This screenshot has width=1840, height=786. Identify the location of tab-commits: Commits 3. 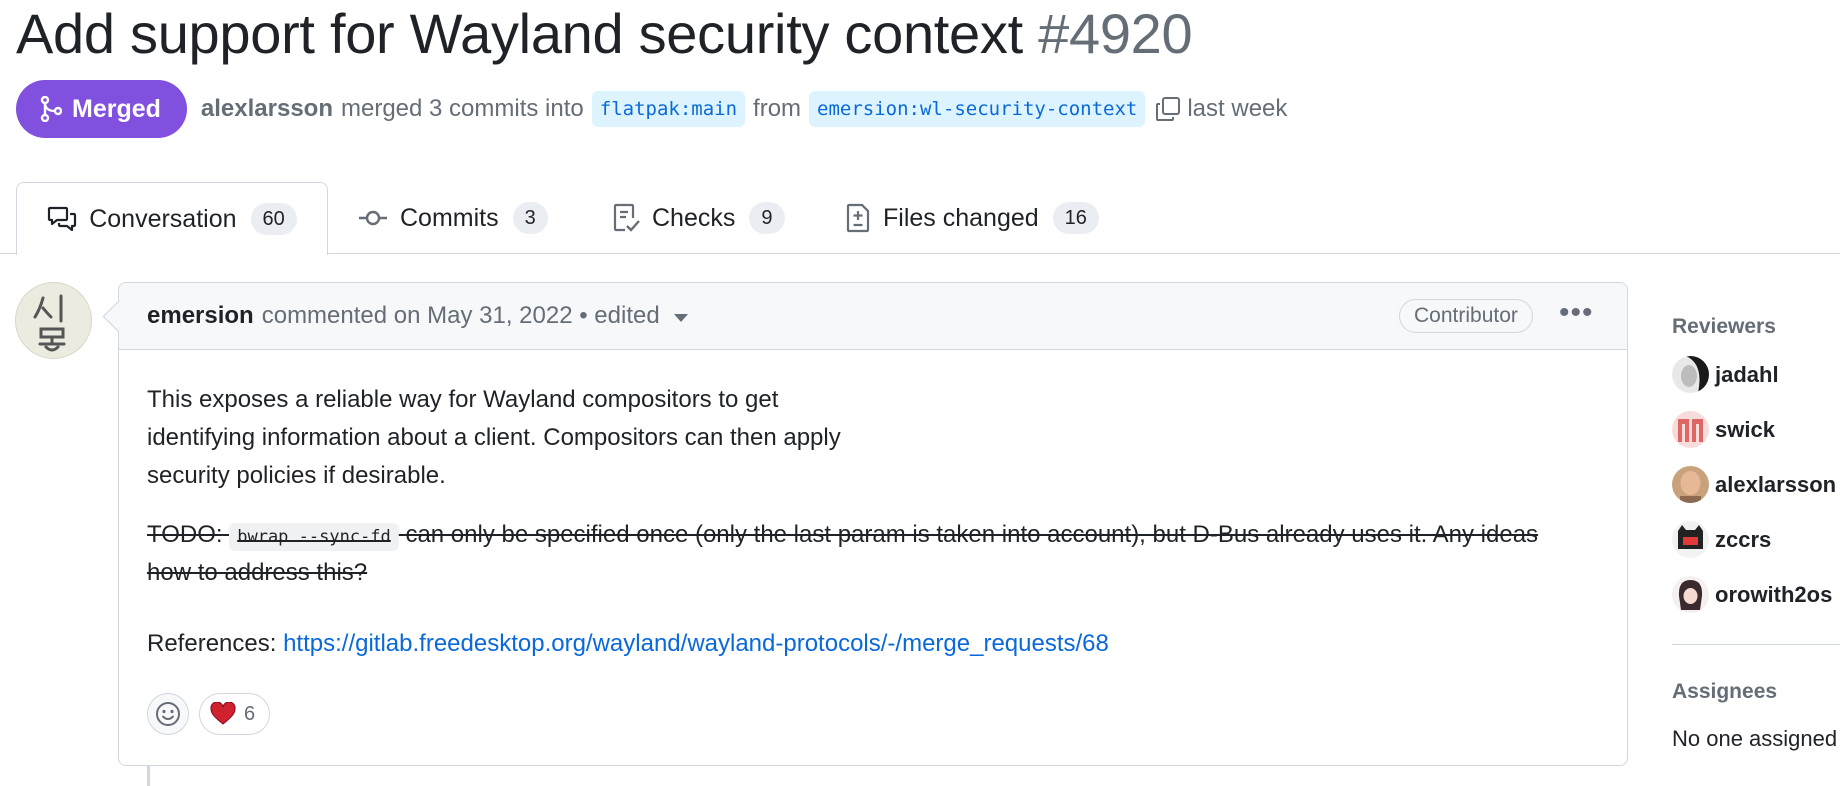
(453, 218).